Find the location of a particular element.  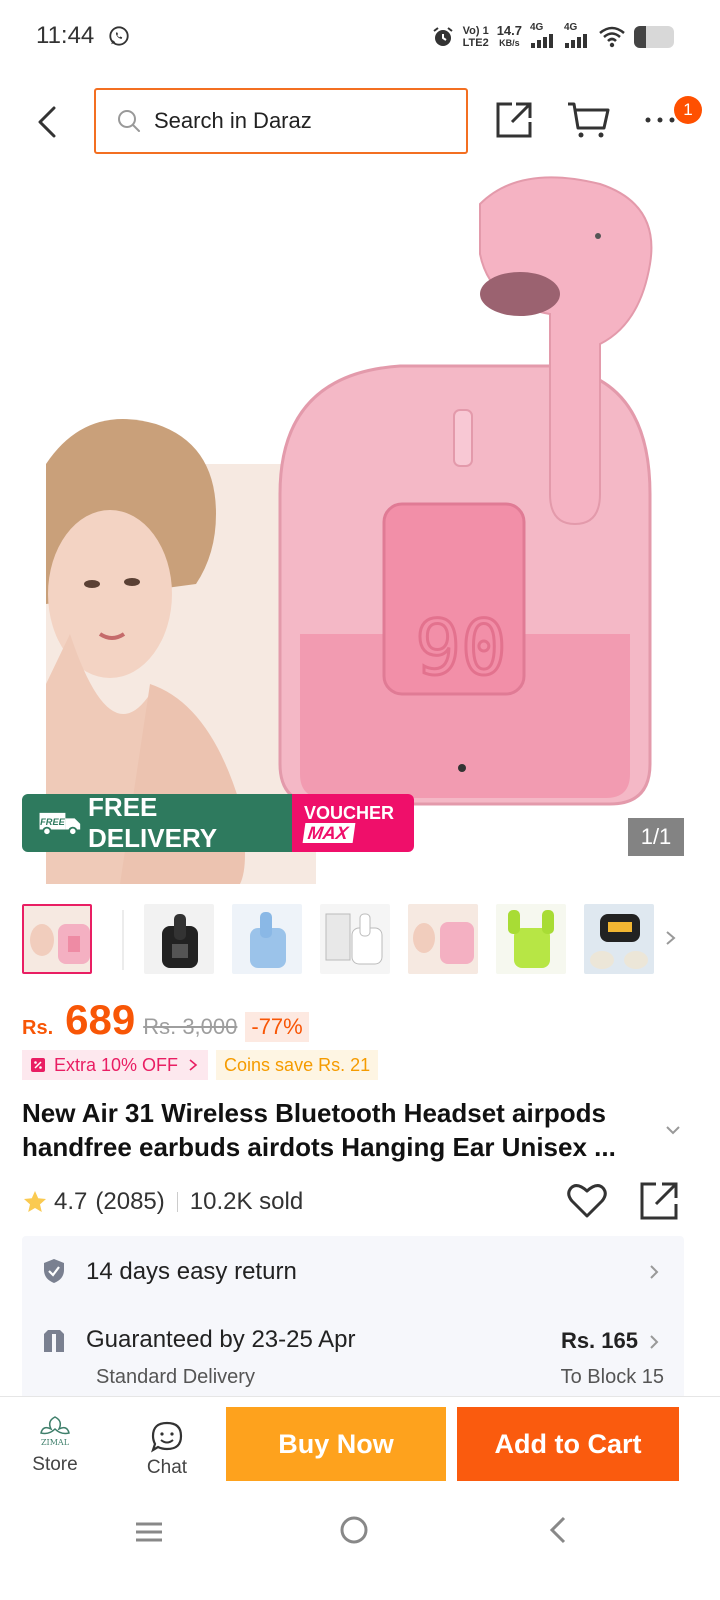

chat-button: Chat is located at coordinates (167, 1450).